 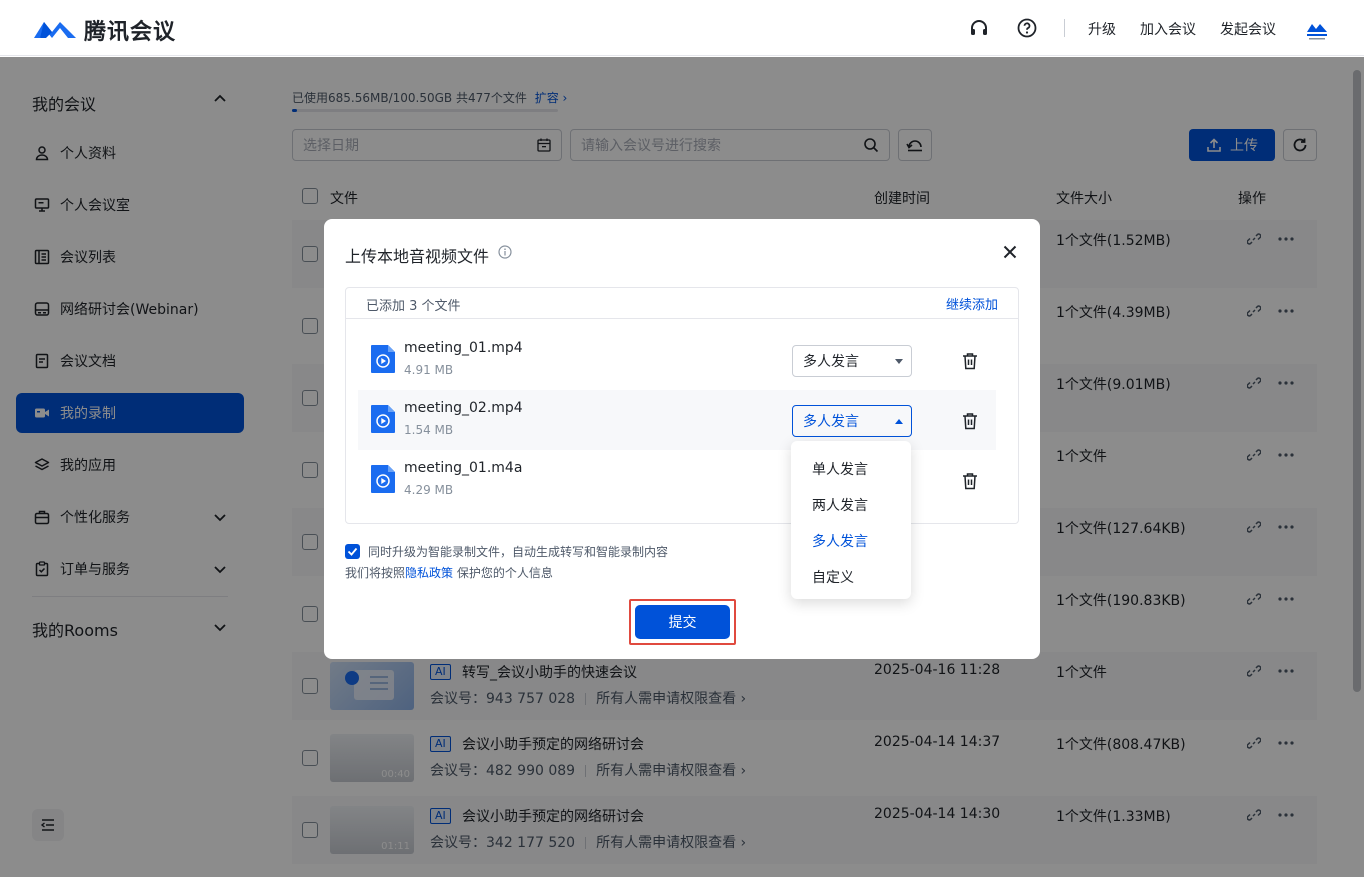 What do you see at coordinates (1248, 29) in the screenshot?
I see `start-meeting-link: 发起会议` at bounding box center [1248, 29].